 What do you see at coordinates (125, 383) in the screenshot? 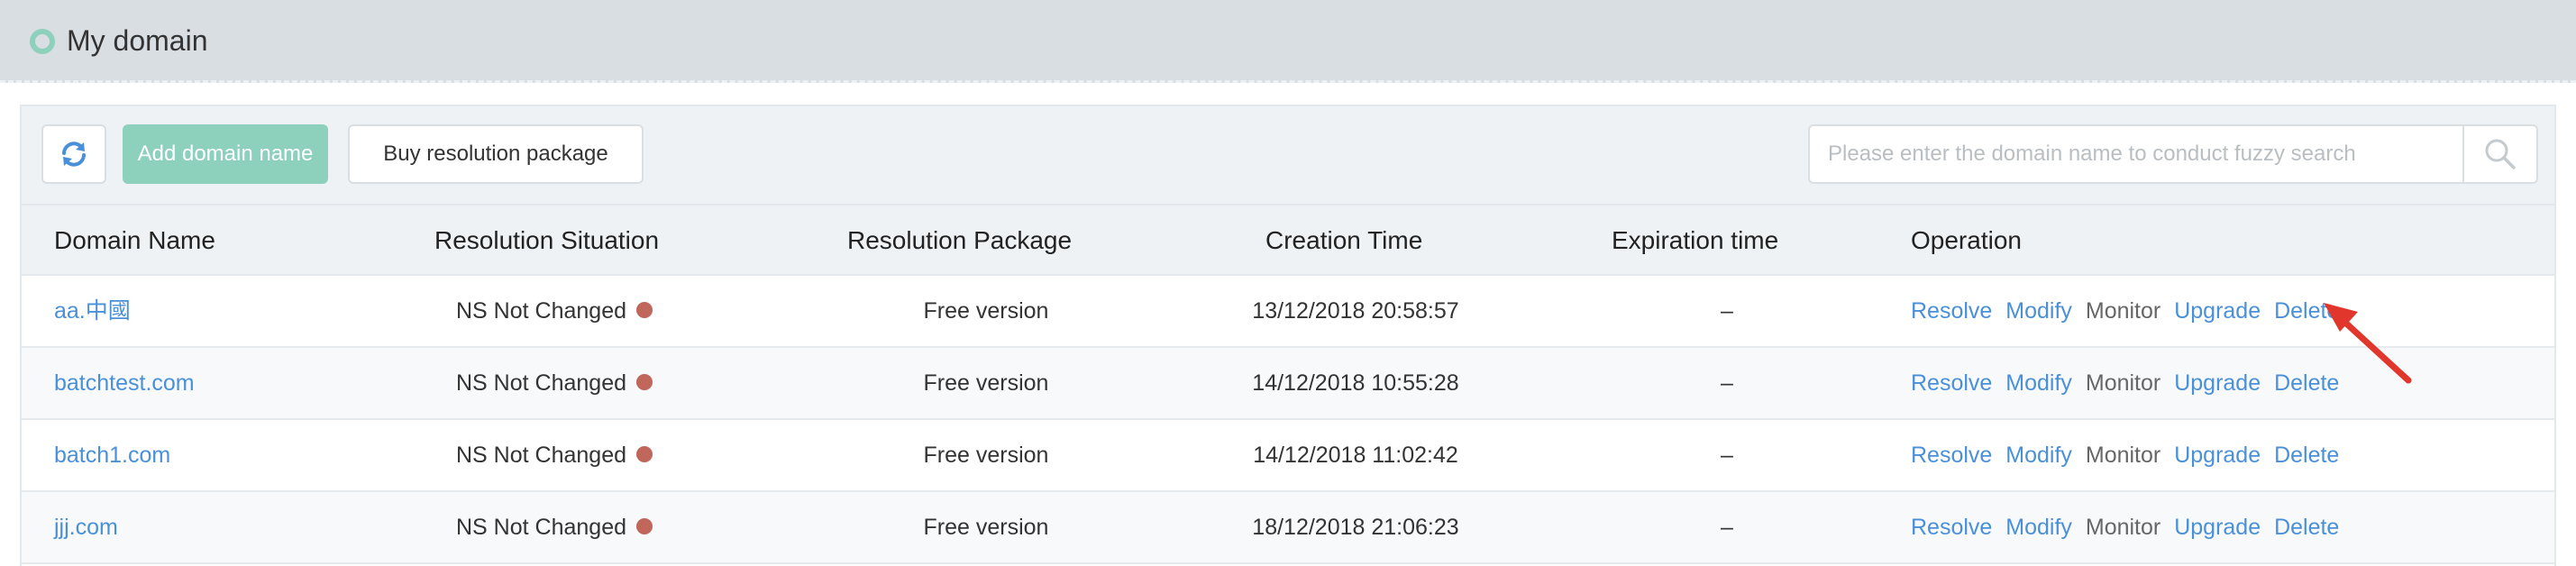
I see `domain-link: batchtest.com` at bounding box center [125, 383].